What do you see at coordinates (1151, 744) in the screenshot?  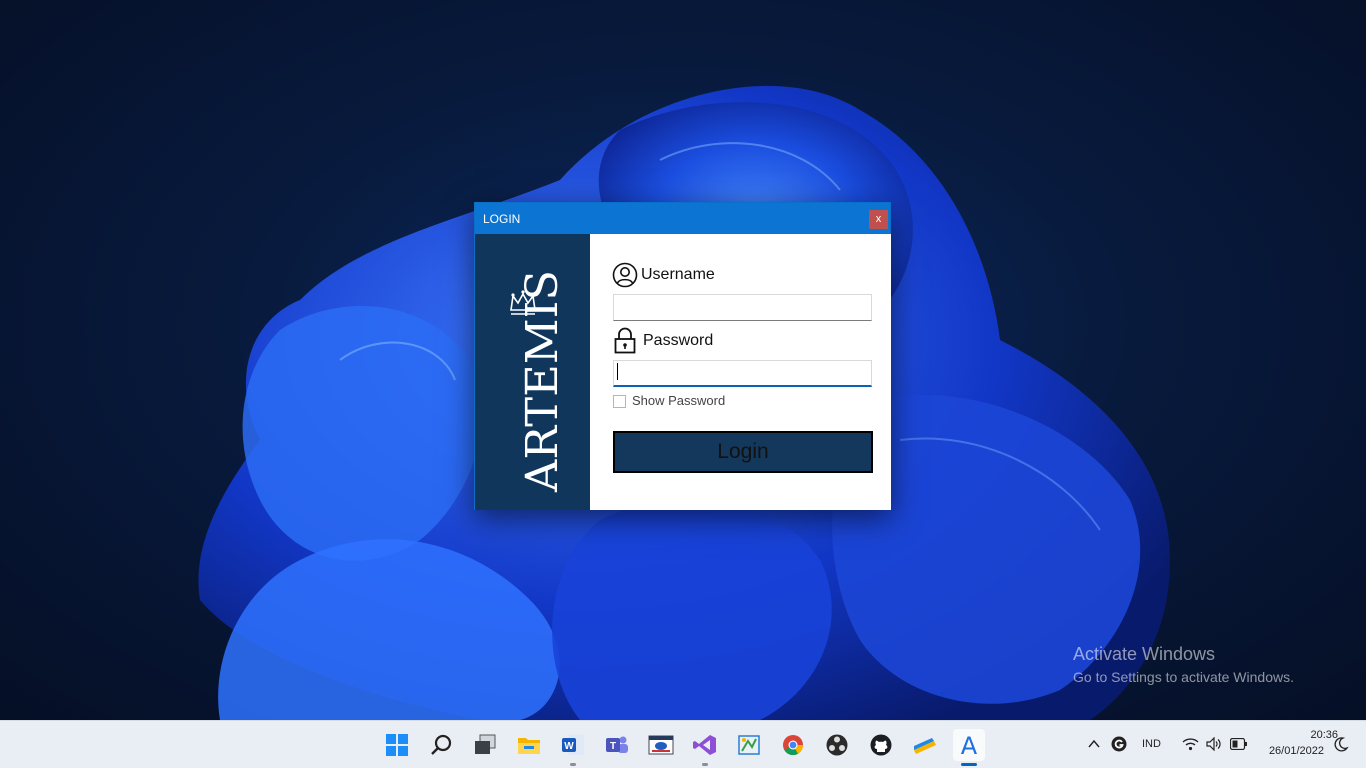 I see `language-indicator: IND` at bounding box center [1151, 744].